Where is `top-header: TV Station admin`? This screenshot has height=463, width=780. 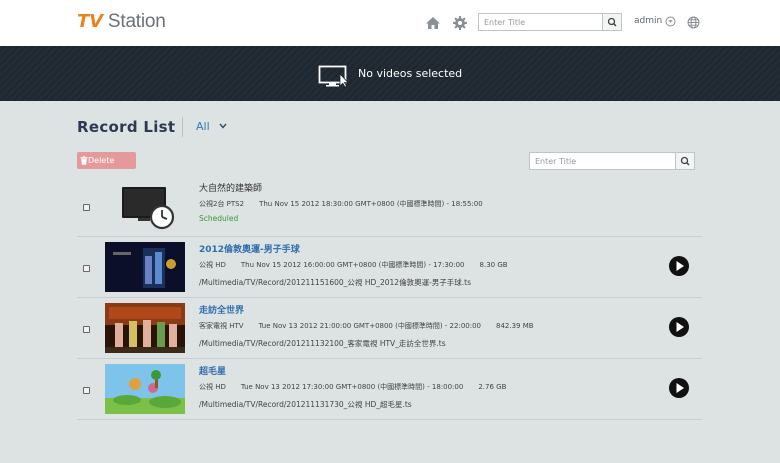
top-header: TV Station admin is located at coordinates (390, 23).